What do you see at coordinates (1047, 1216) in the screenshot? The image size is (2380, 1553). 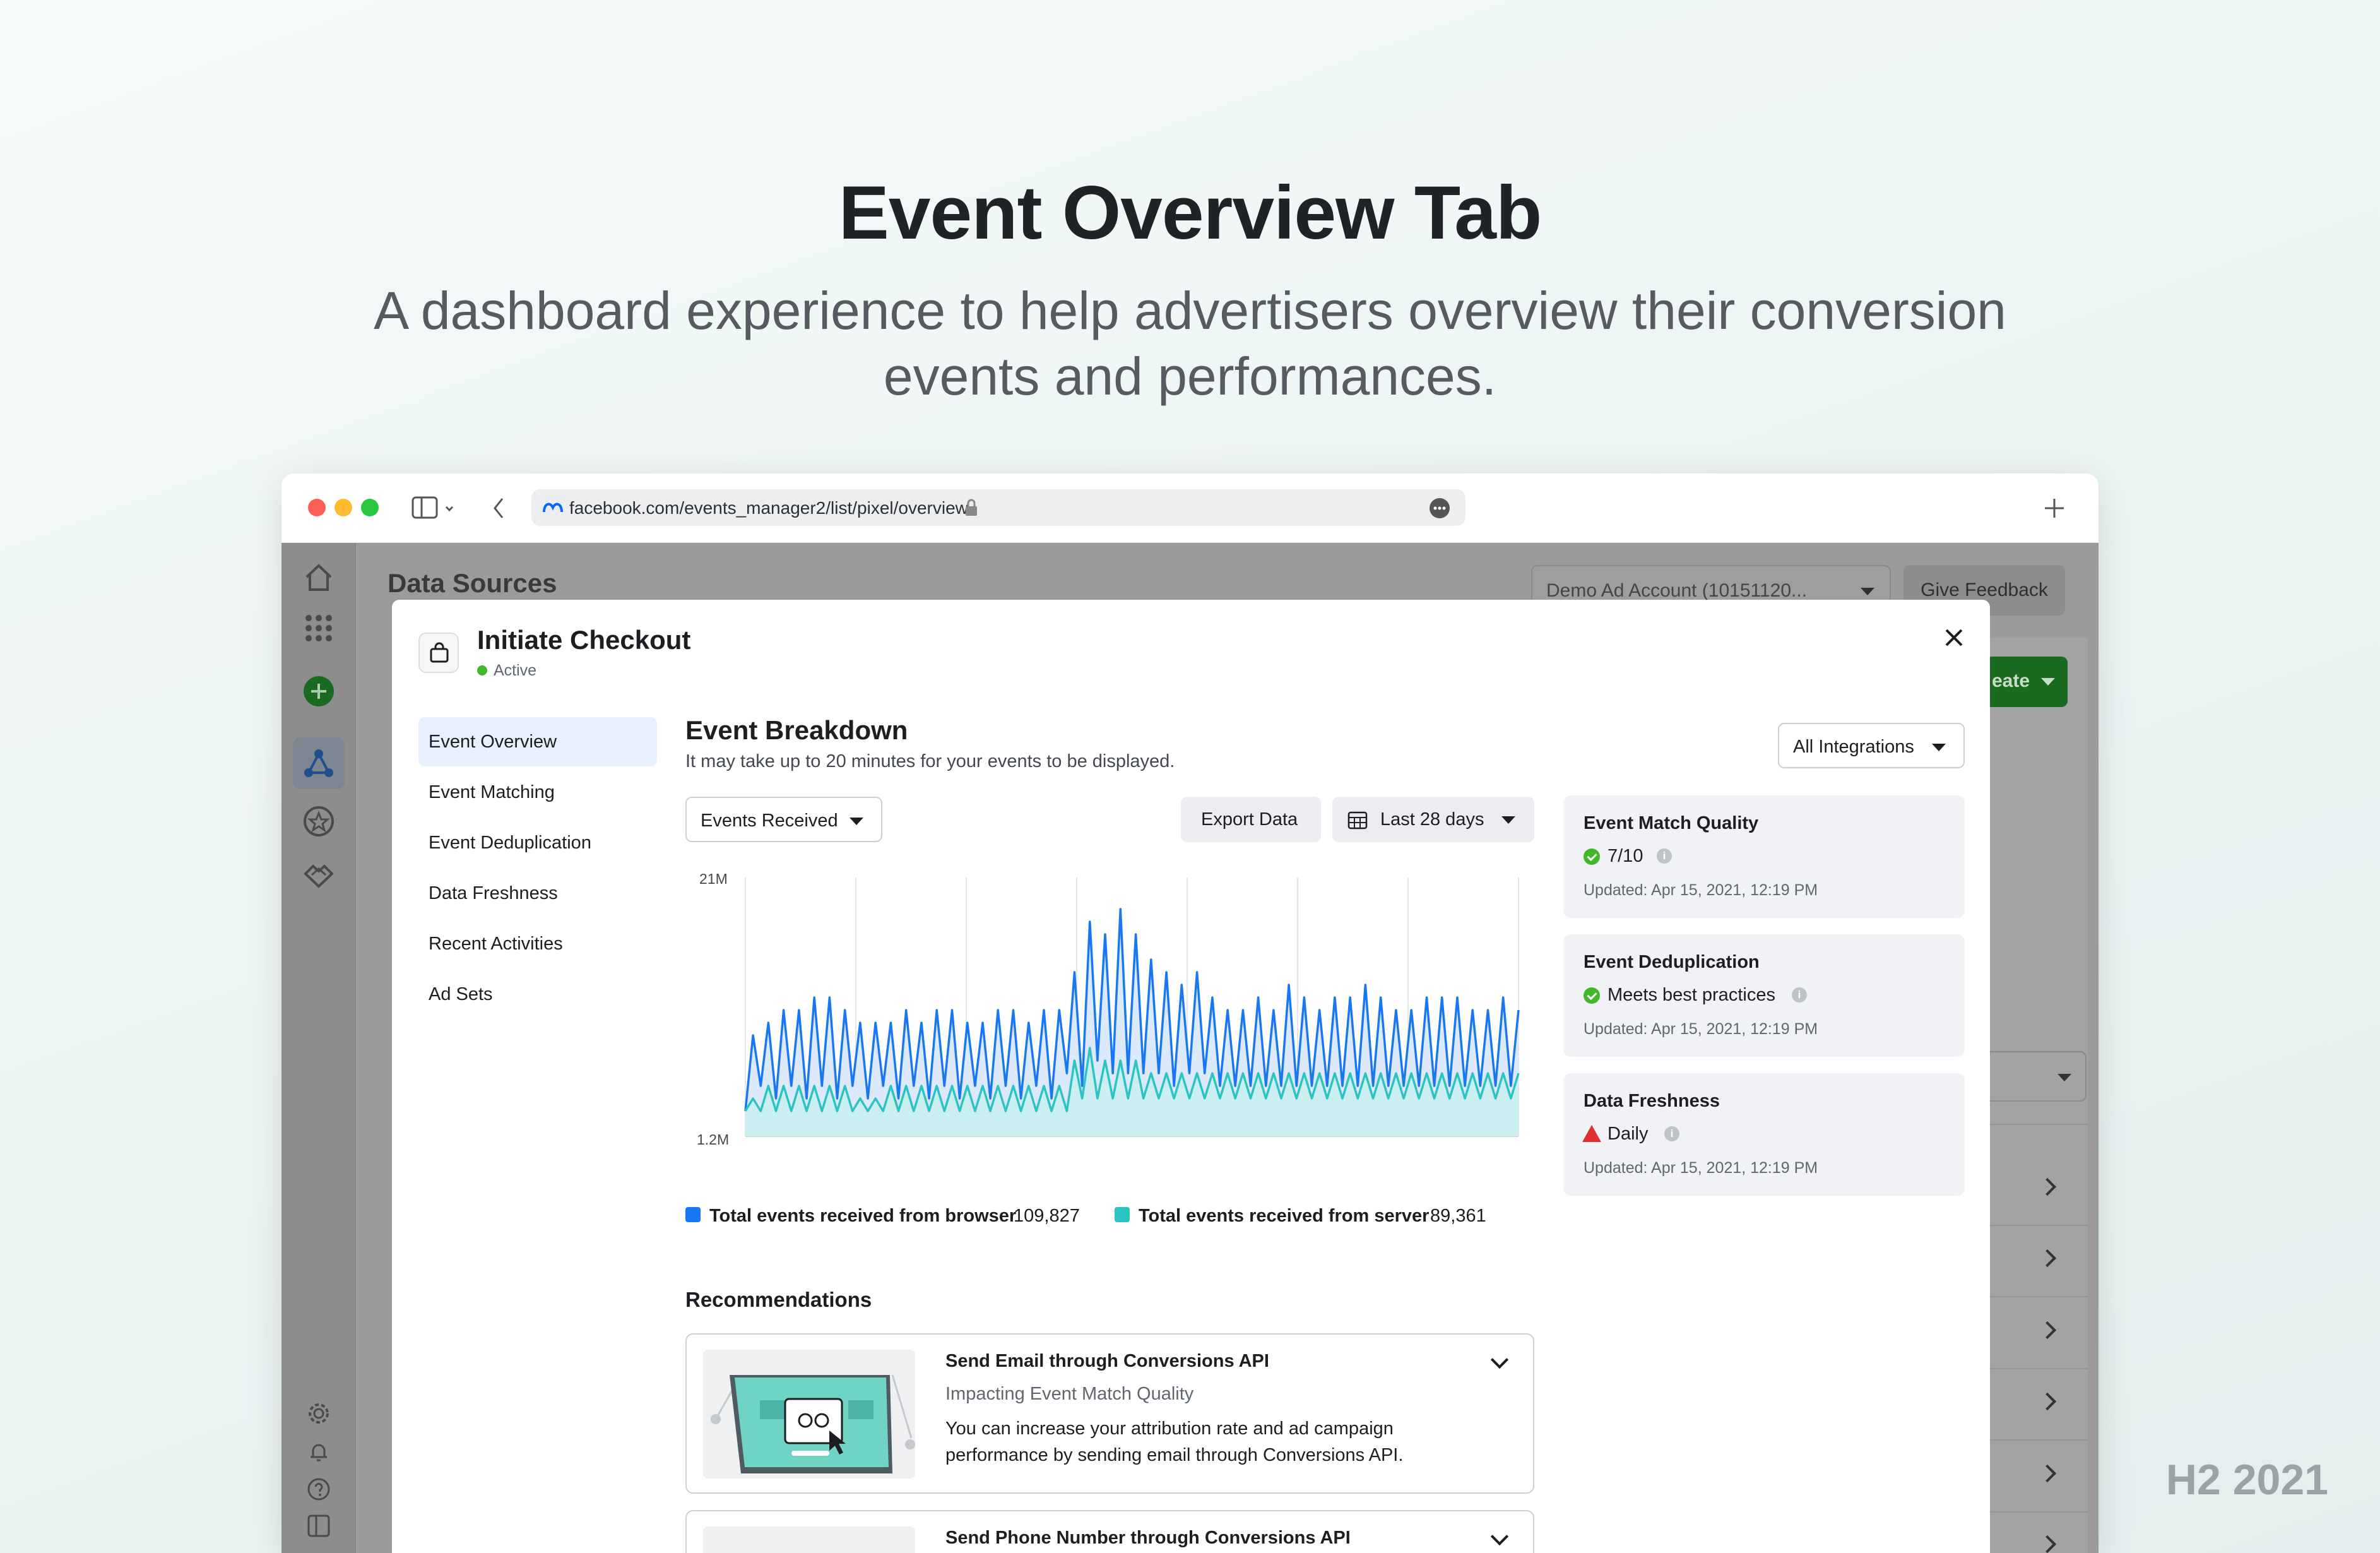 I see `legend-browser-value: 109,827` at bounding box center [1047, 1216].